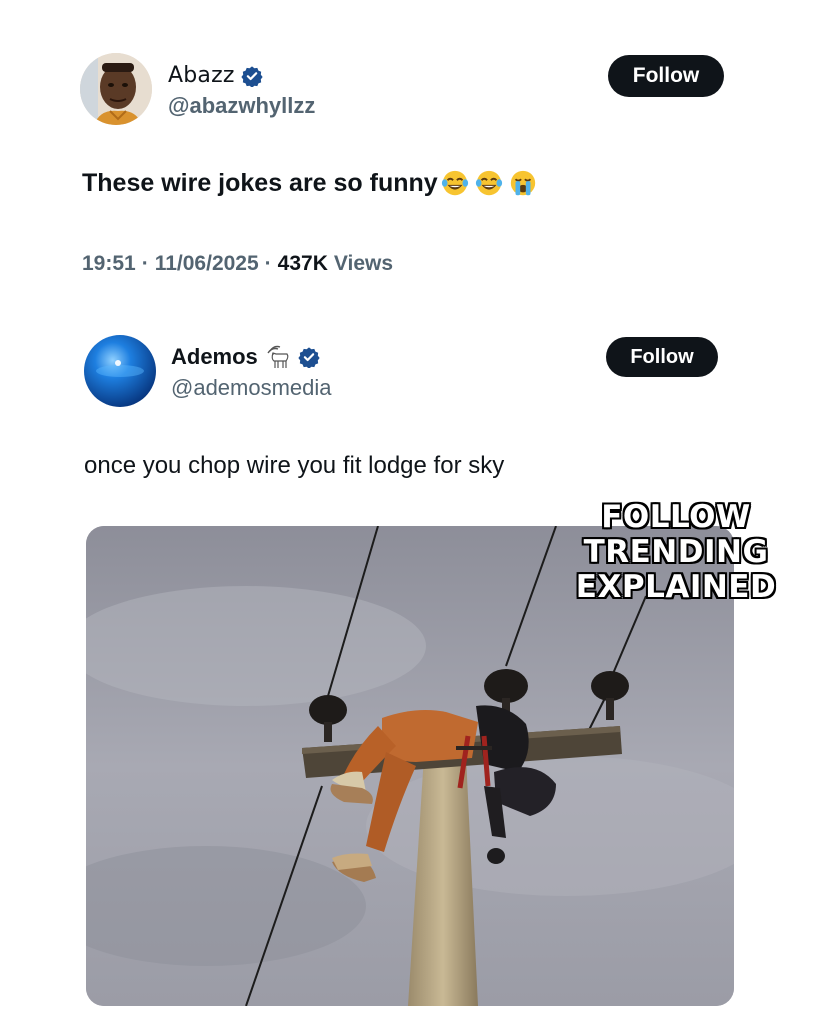  I want to click on quoted-avatar, so click(120, 371).